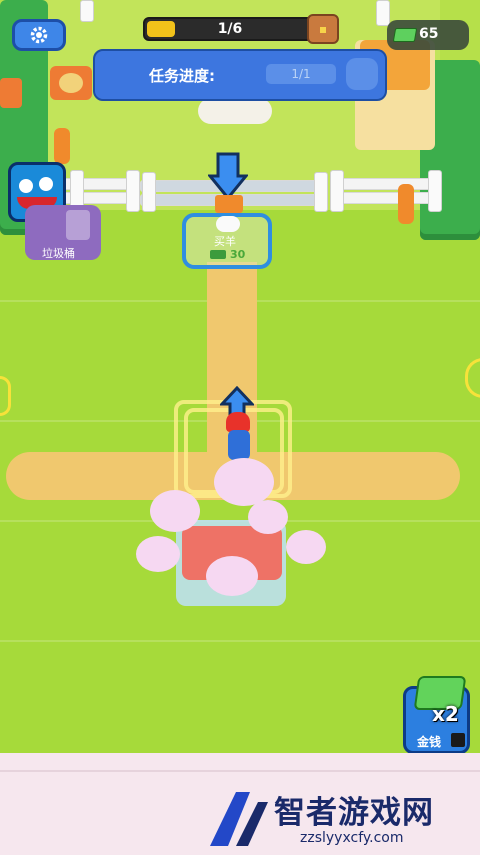 This screenshot has width=480, height=855. I want to click on task-progress-label: 任务进度:, so click(182, 76).